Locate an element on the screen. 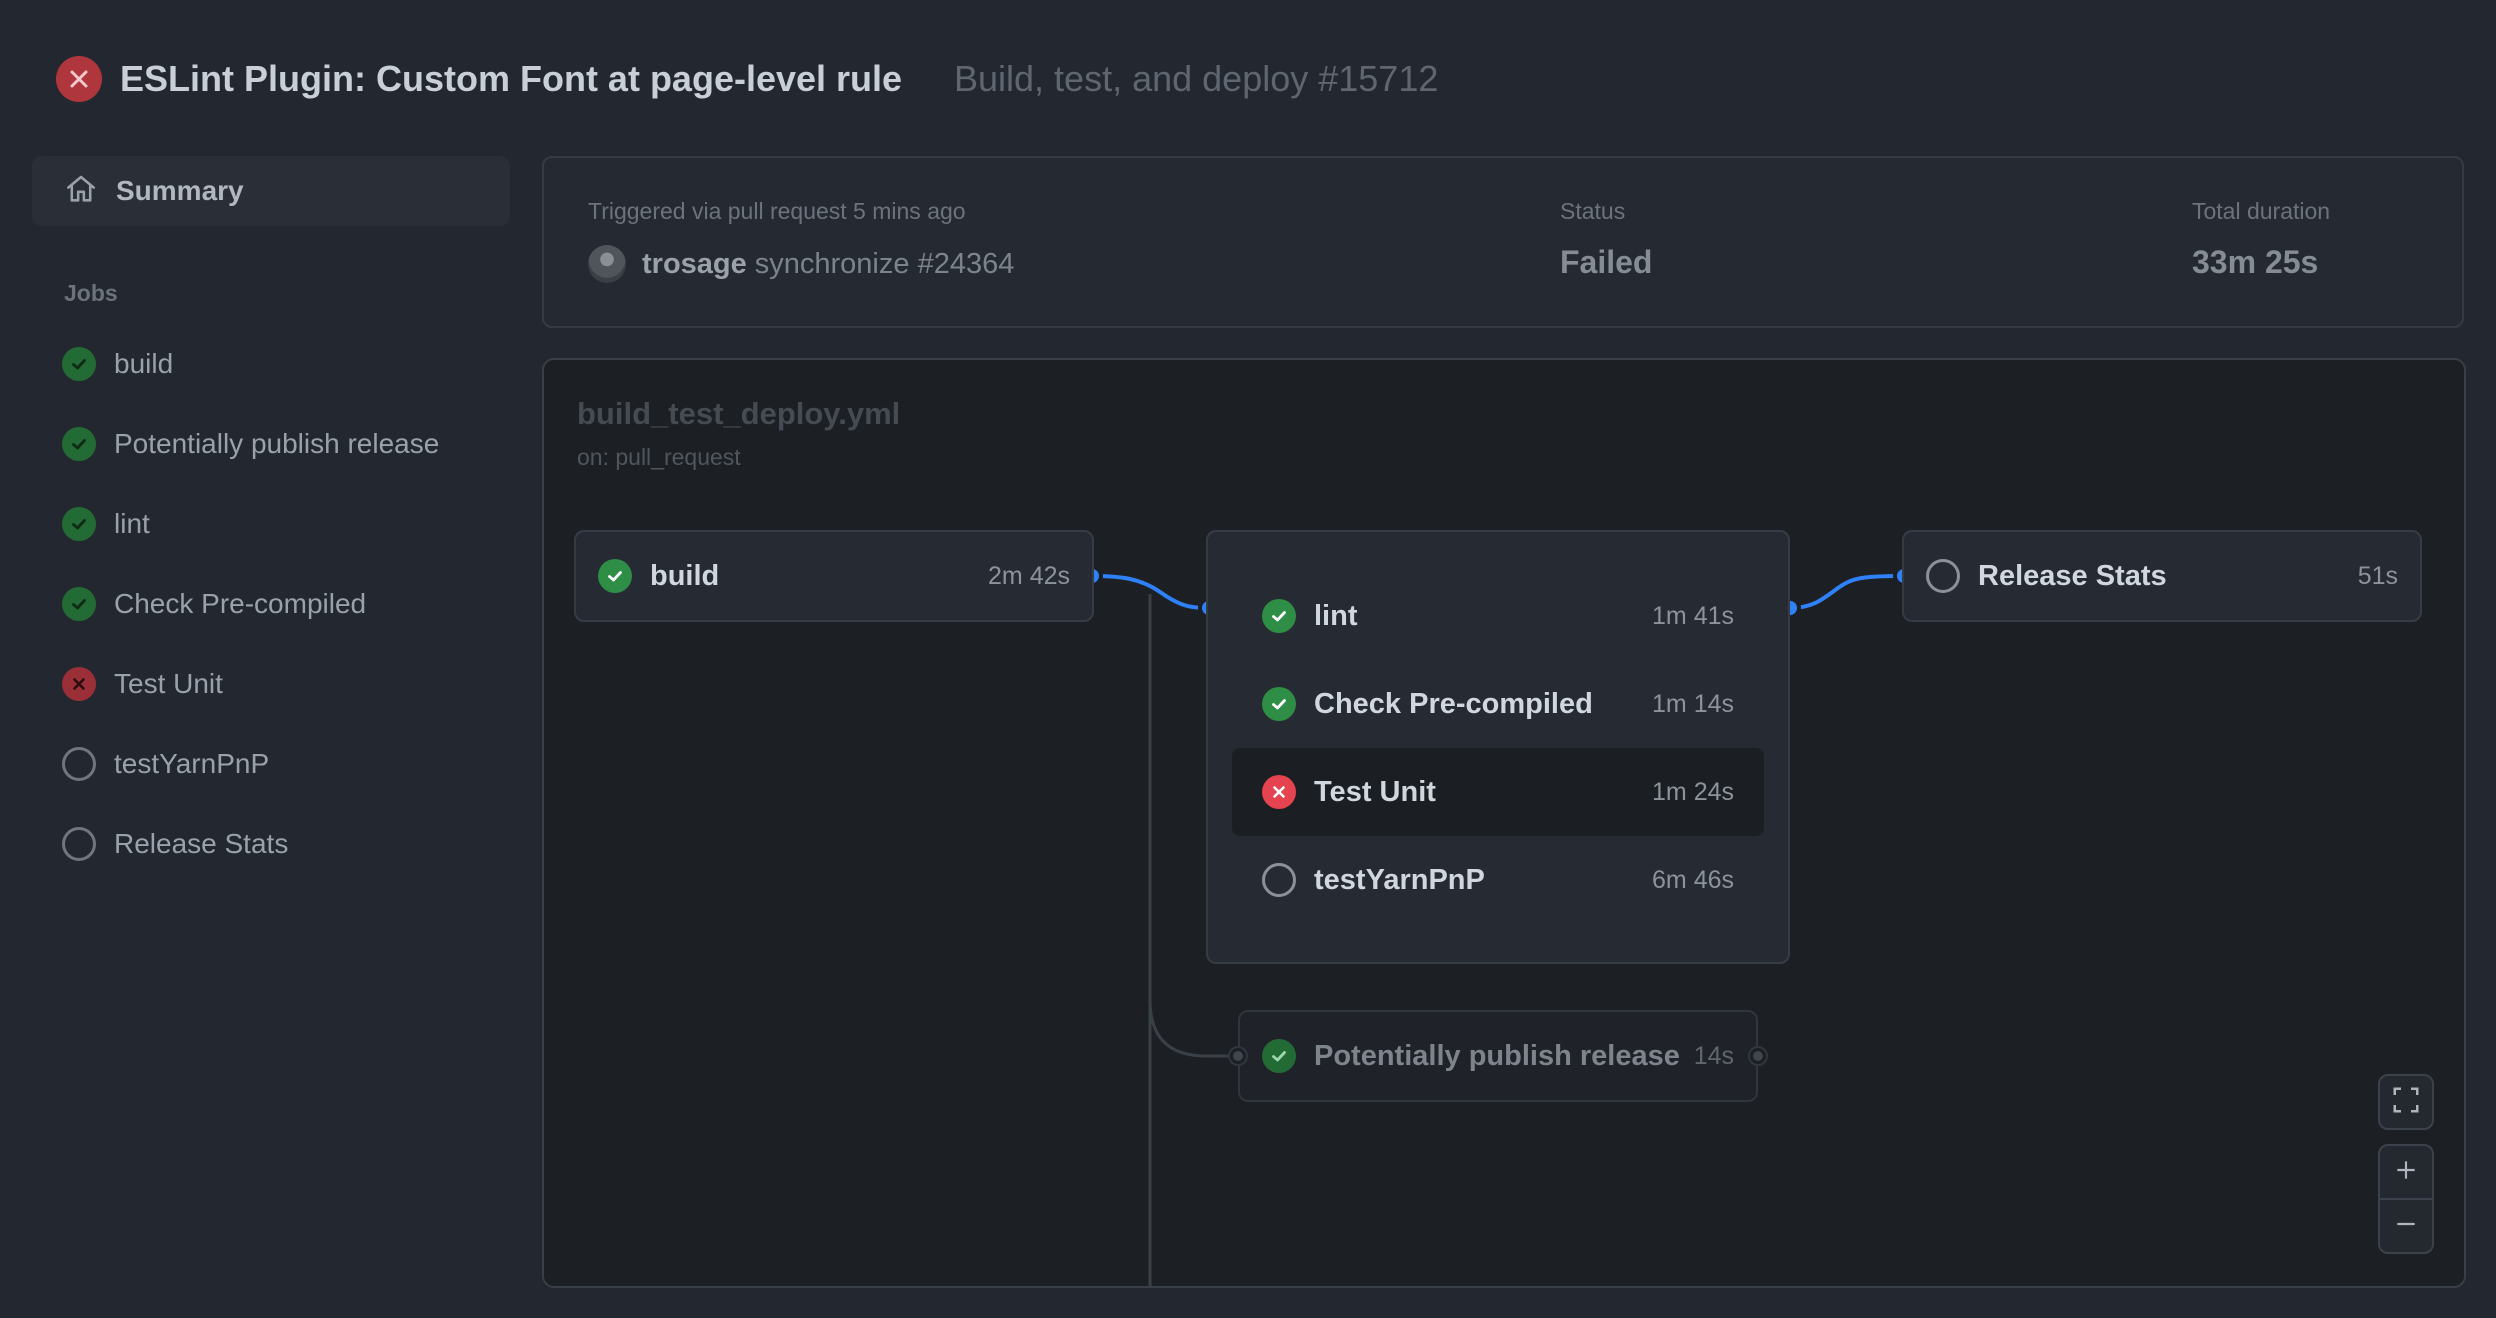 The width and height of the screenshot is (2496, 1318). trigger-actor-row: trosage synchronize #24364 is located at coordinates (801, 264).